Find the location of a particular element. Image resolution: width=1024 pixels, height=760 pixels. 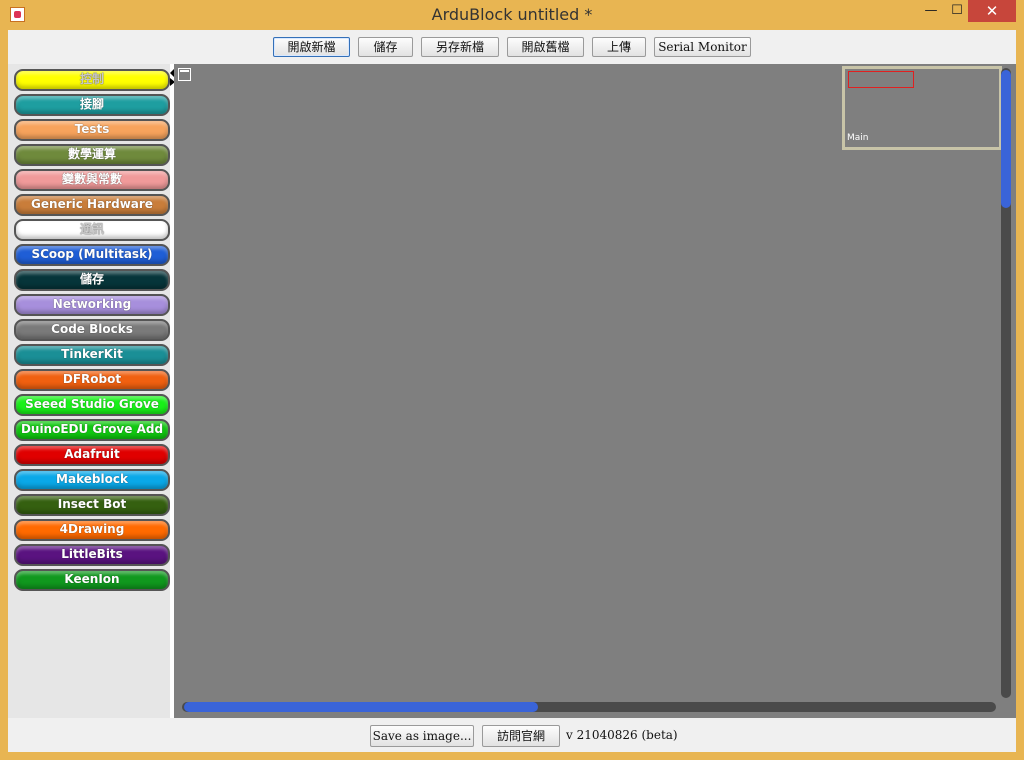

save-button: 儲存 is located at coordinates (385, 47).